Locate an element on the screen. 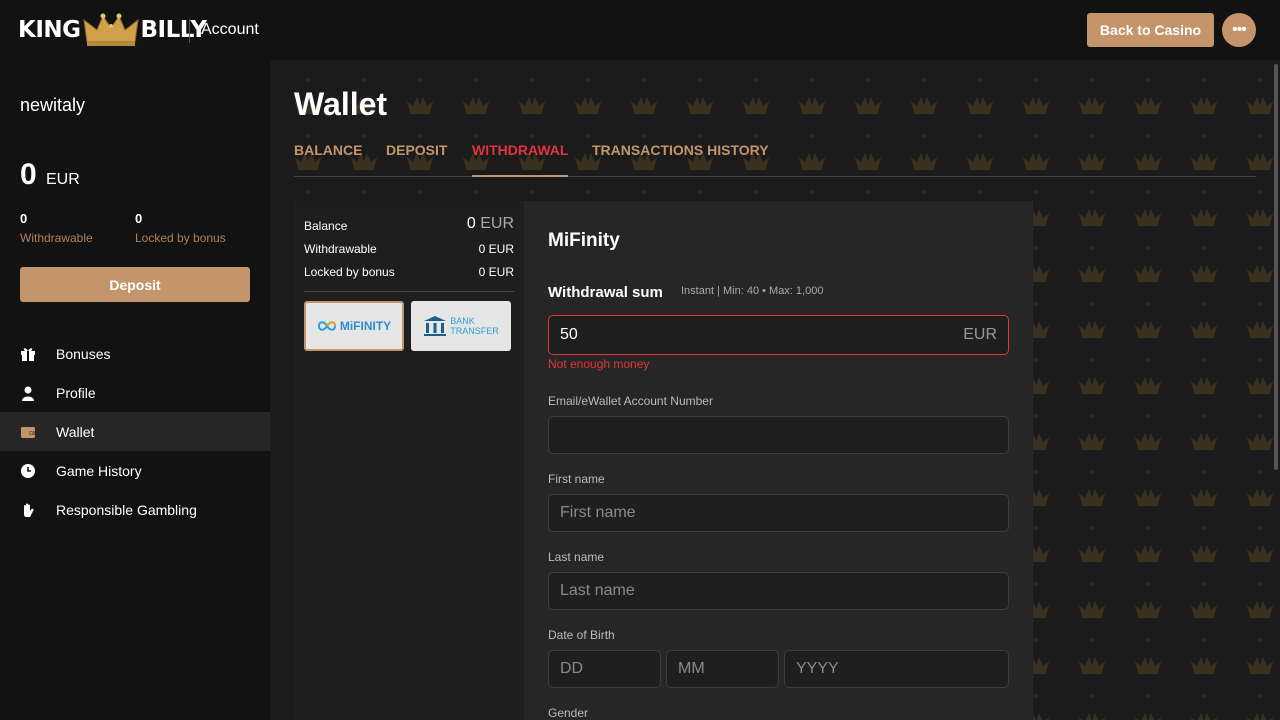 The width and height of the screenshot is (1280, 720). dob-year-input is located at coordinates (896, 669).